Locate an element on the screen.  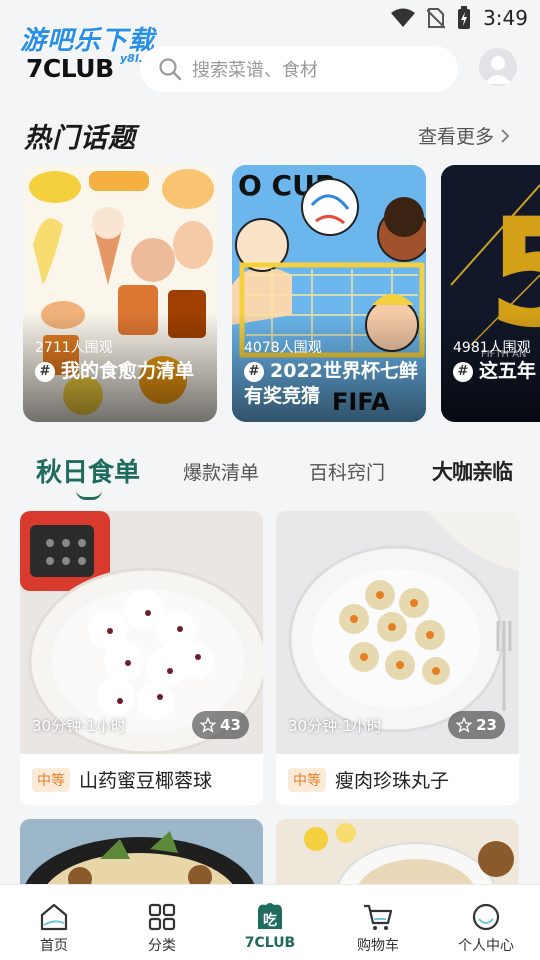
battery-charging-icon is located at coordinates (464, 17).